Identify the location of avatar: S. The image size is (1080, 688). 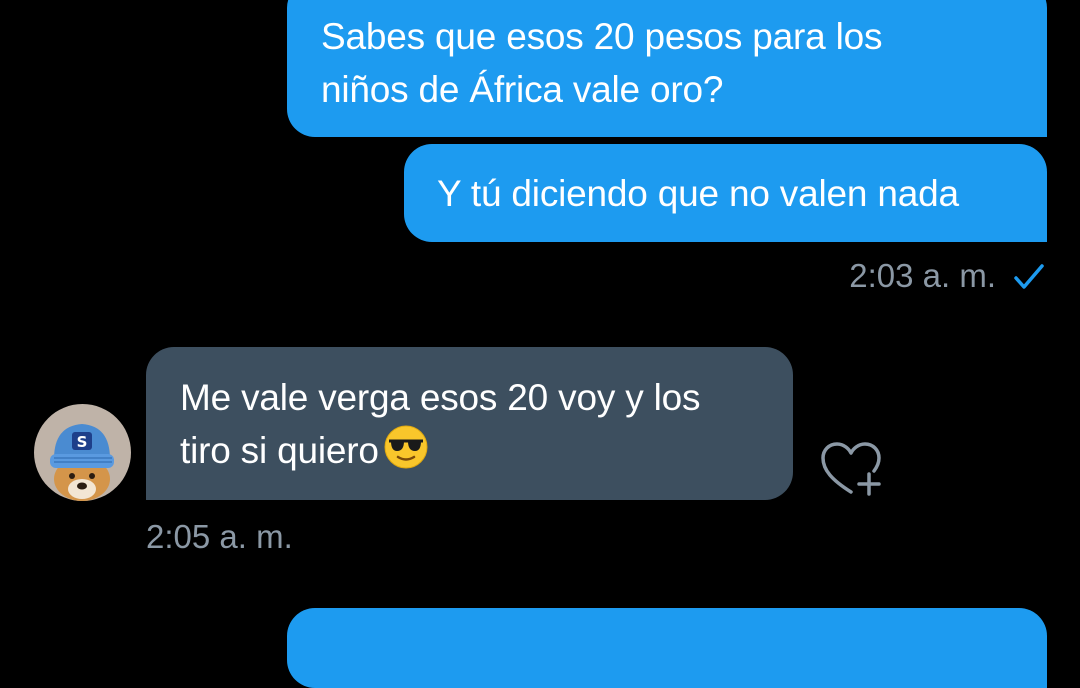
(82, 452).